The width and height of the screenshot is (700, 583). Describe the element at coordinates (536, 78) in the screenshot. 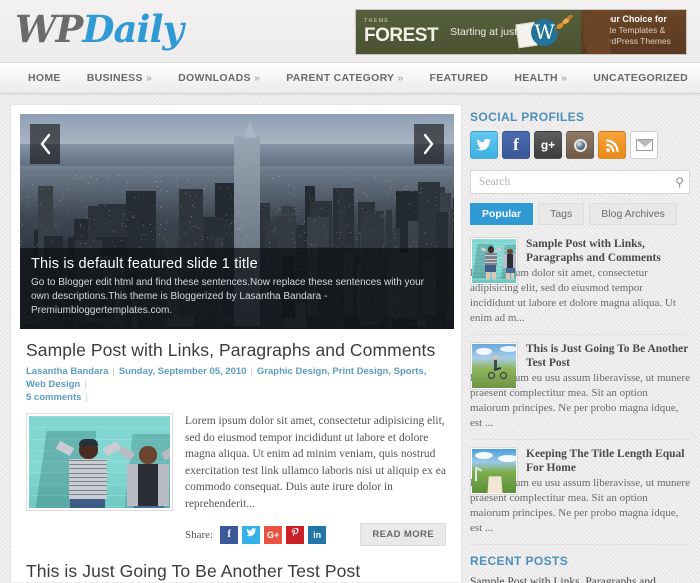

I see `nav-label: HEALTH` at that location.